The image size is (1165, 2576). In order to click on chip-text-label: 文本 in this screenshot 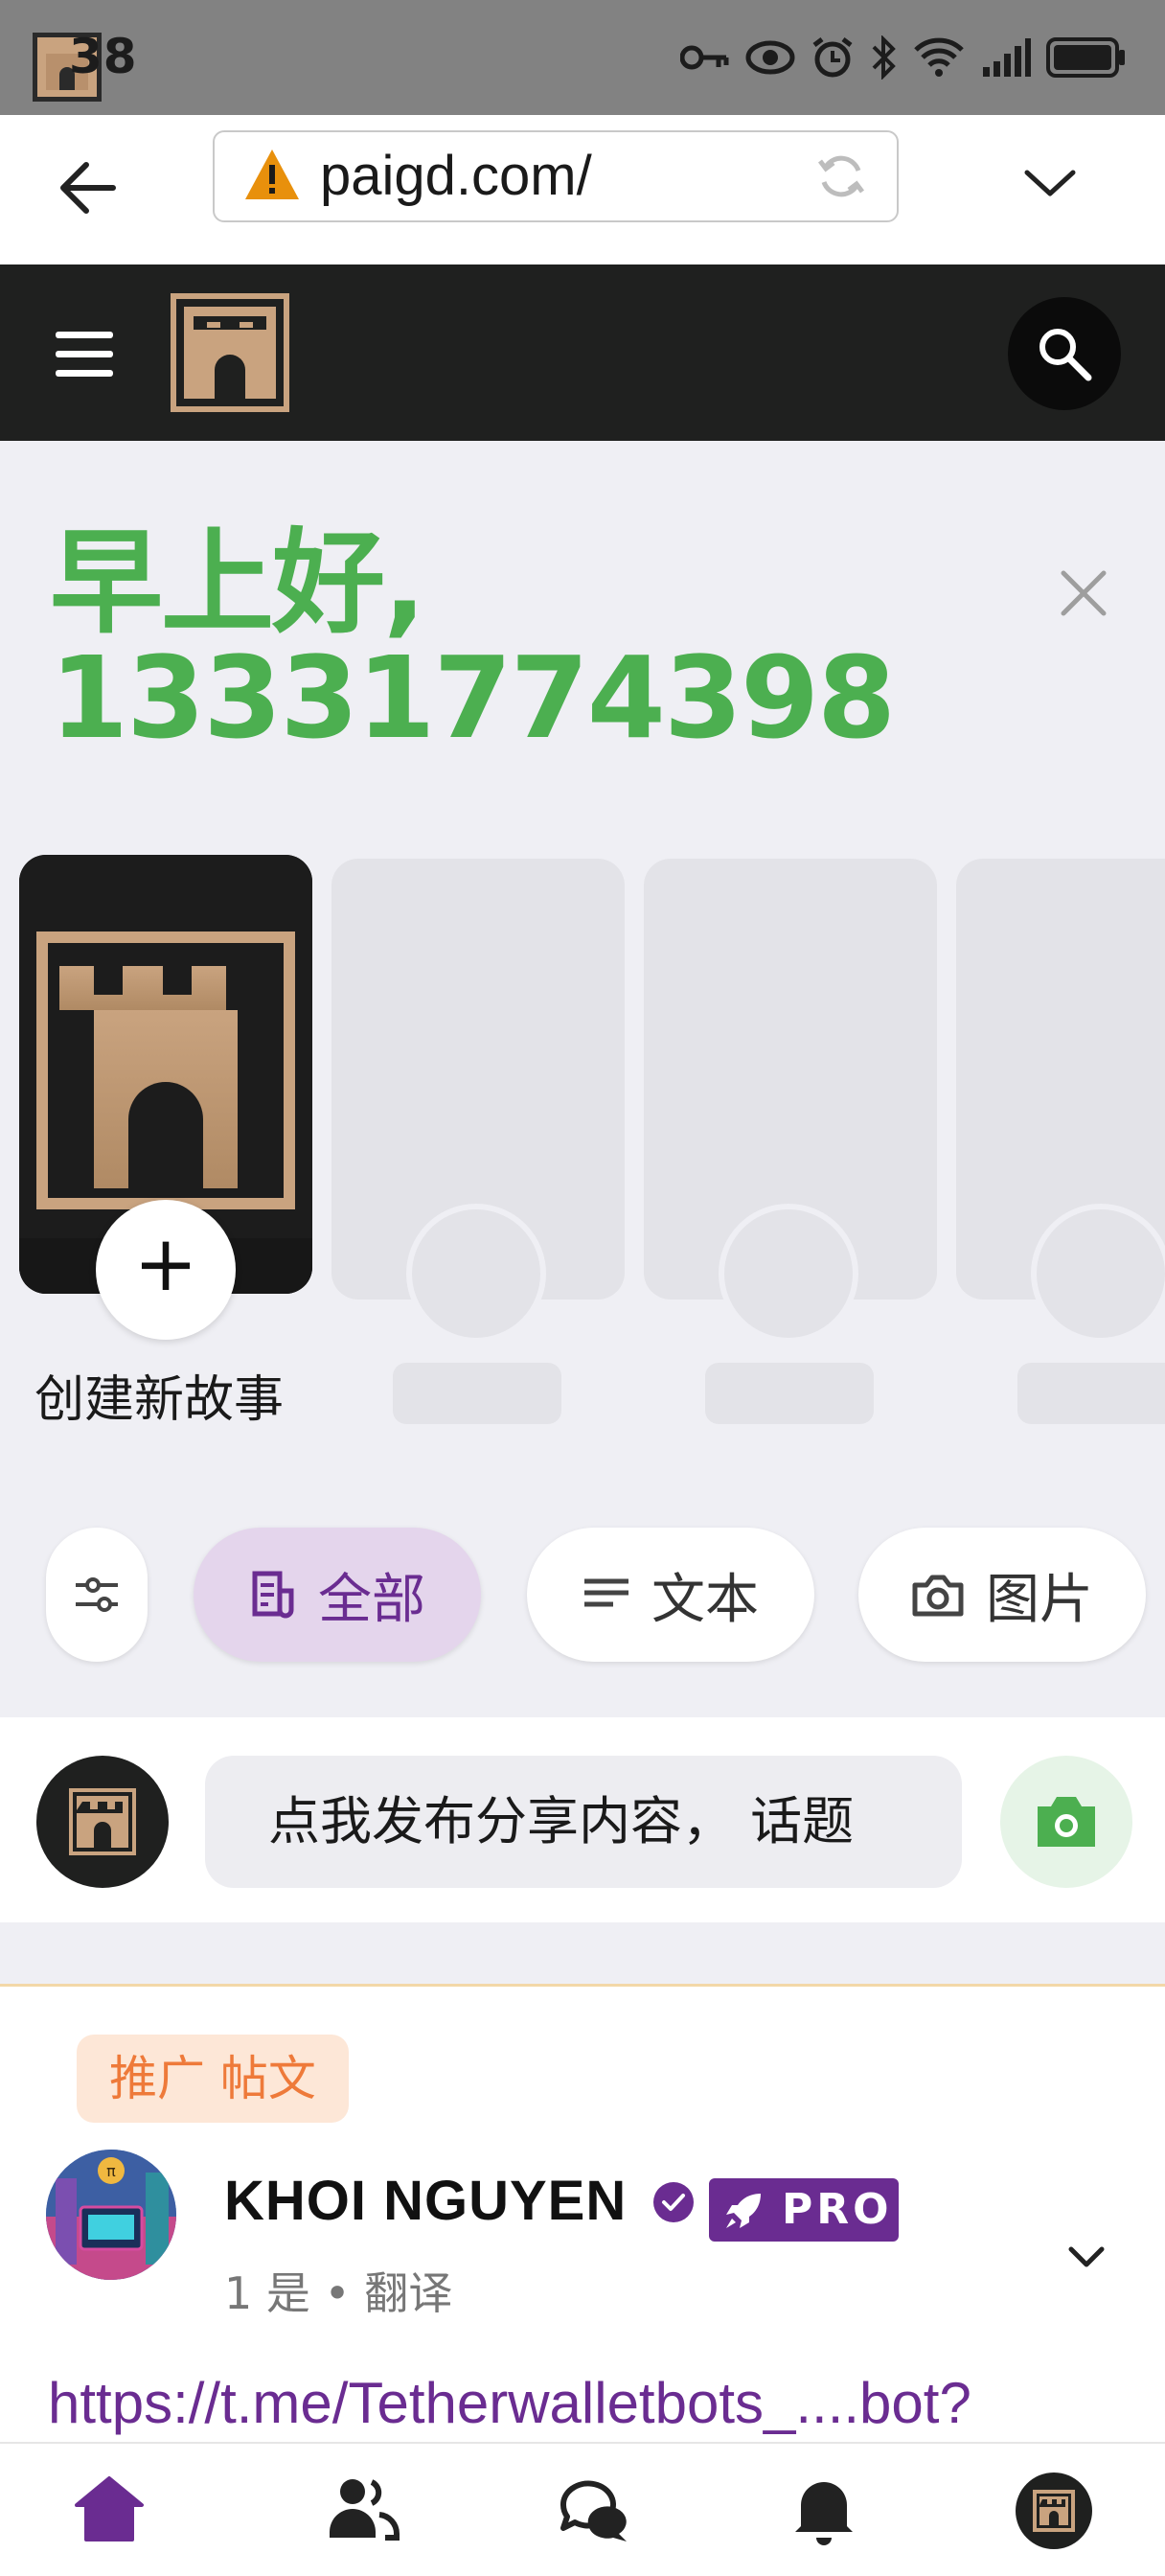, I will do `click(705, 1599)`.